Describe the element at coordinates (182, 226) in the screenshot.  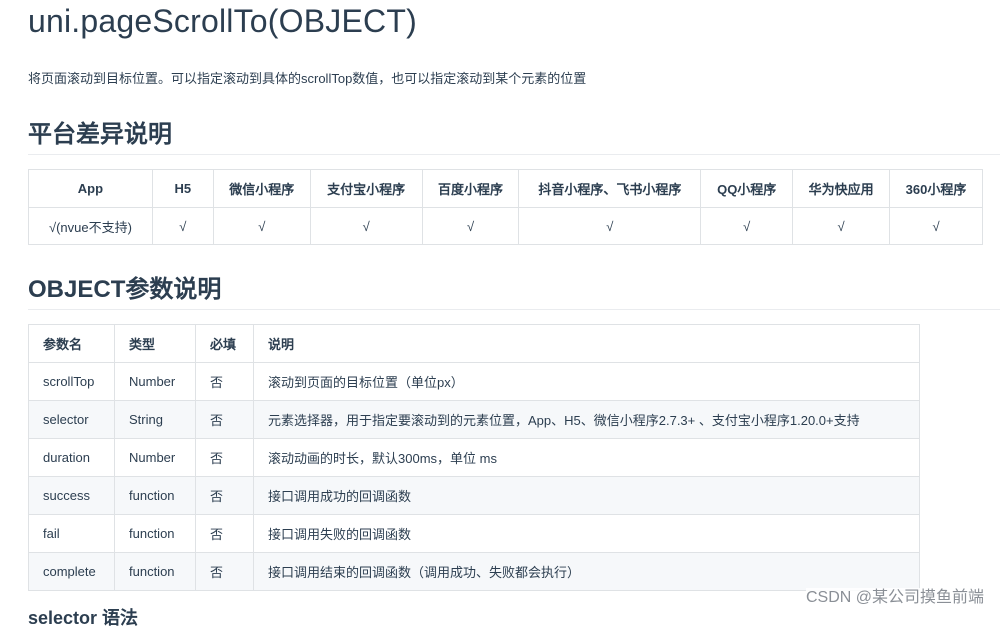
I see `platform-cell-h5: √` at that location.